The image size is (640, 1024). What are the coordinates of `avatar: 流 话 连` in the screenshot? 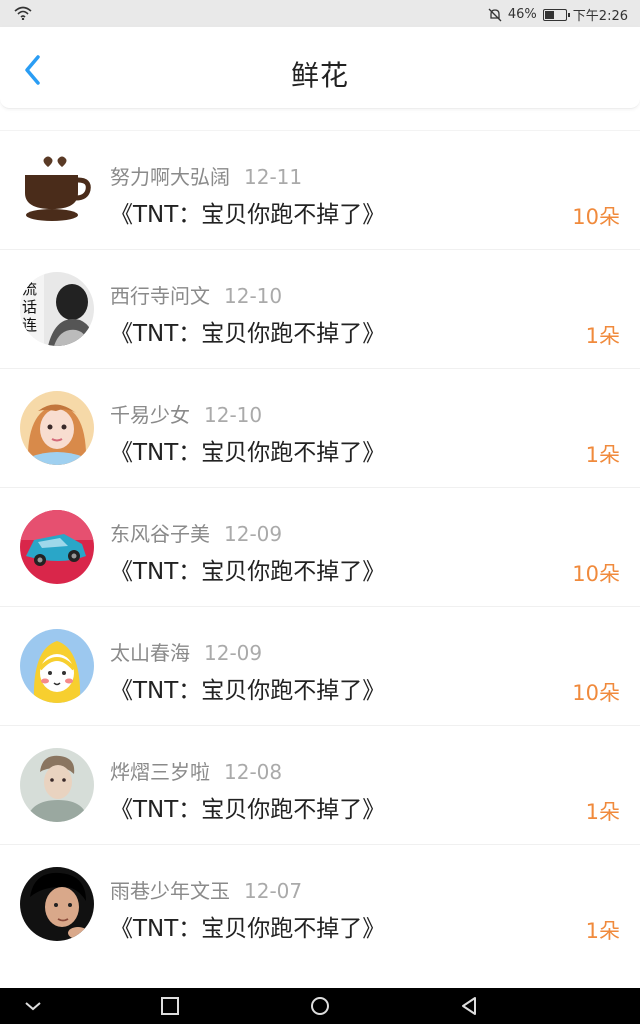 It's located at (57, 309).